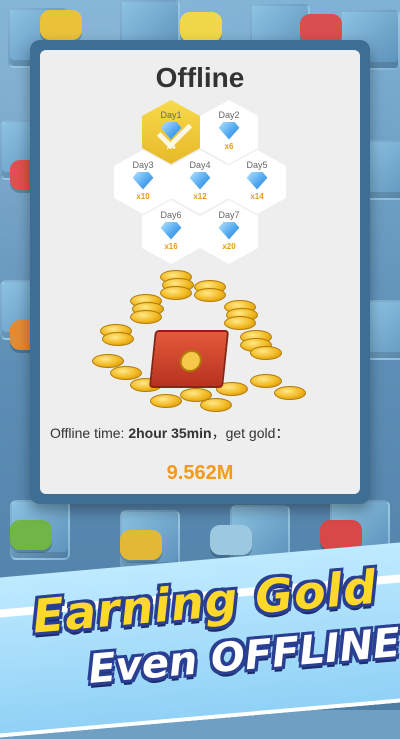 This screenshot has height=739, width=400. Describe the element at coordinates (200, 196) in the screenshot. I see `reward-quantity: x12` at that location.